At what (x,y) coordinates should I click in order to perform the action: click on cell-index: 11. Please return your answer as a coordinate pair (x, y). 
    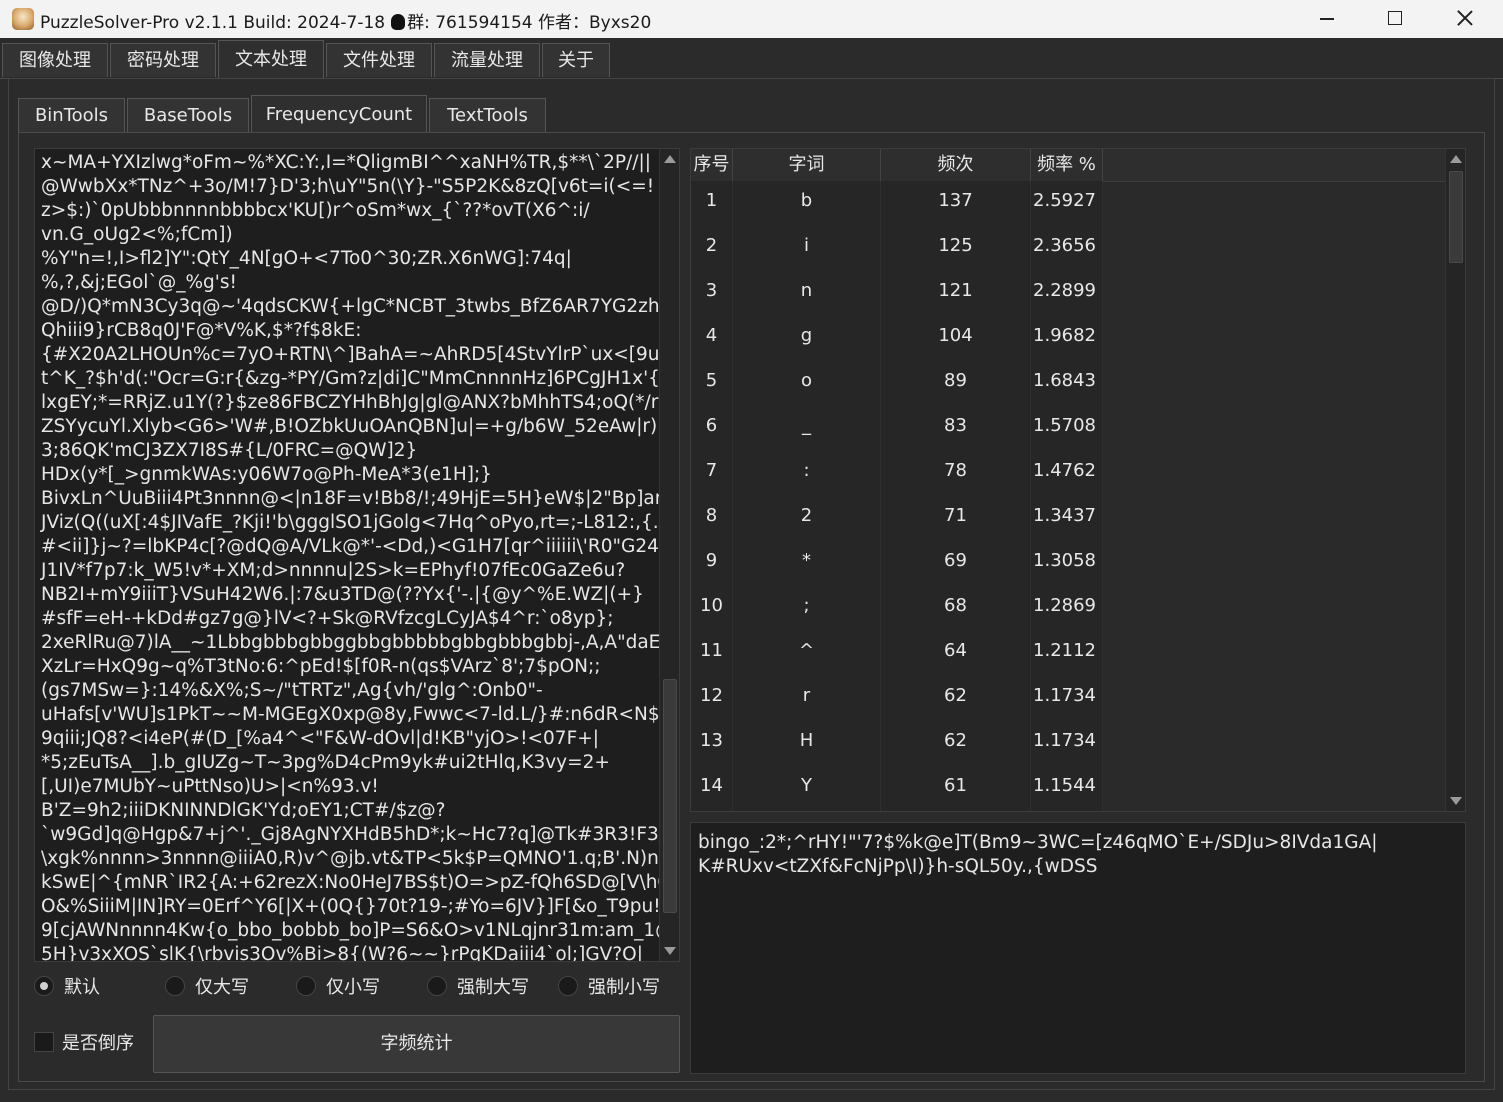
    Looking at the image, I should click on (712, 653).